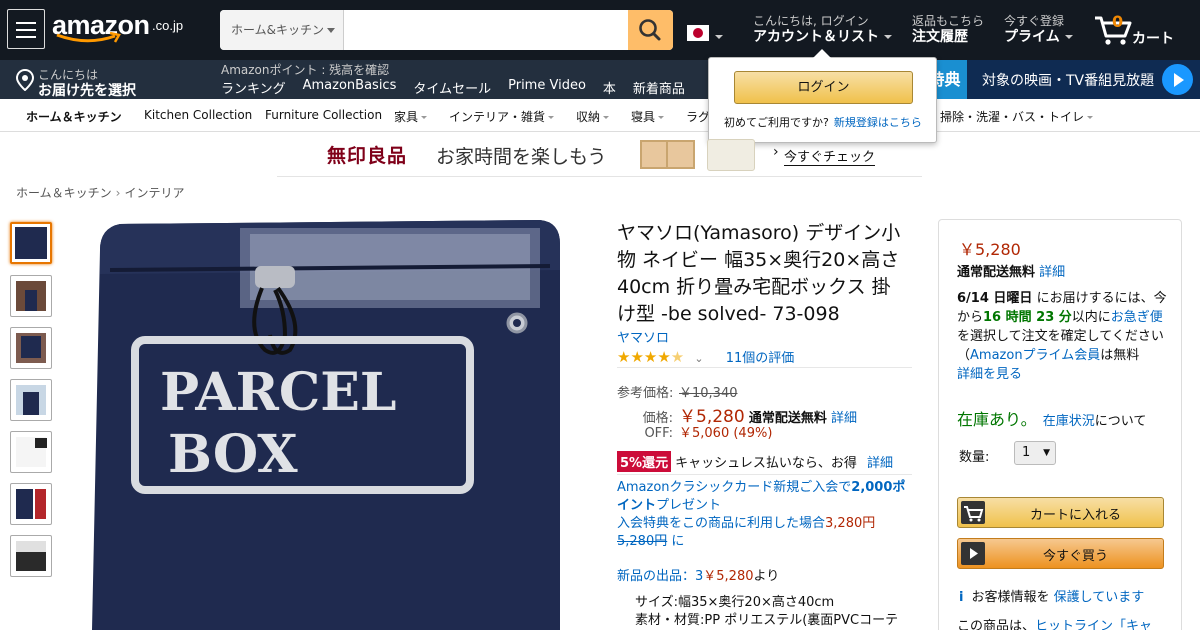  What do you see at coordinates (486, 30) in the screenshot?
I see `search-input` at bounding box center [486, 30].